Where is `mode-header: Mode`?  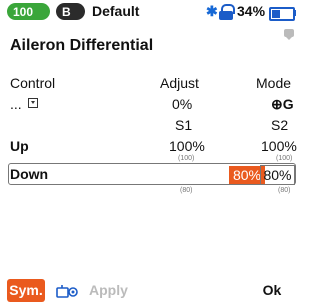 mode-header: Mode is located at coordinates (274, 83).